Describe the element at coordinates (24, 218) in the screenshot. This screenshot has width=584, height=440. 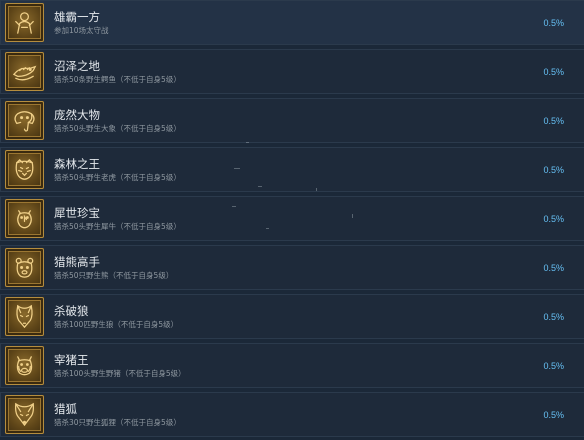
I see `rhino-icon` at that location.